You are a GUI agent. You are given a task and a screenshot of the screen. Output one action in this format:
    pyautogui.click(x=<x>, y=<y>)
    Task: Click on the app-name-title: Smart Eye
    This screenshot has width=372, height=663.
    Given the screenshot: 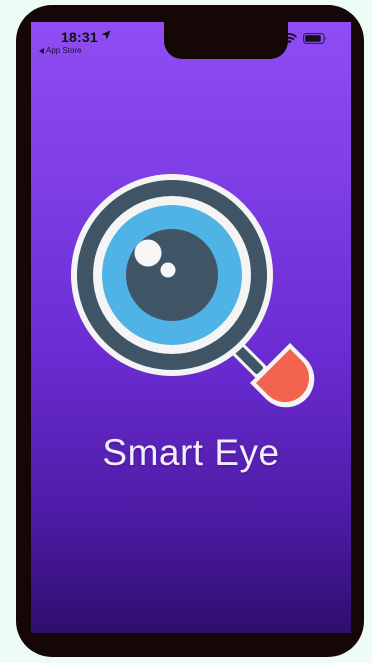 What is the action you would take?
    pyautogui.click(x=191, y=452)
    